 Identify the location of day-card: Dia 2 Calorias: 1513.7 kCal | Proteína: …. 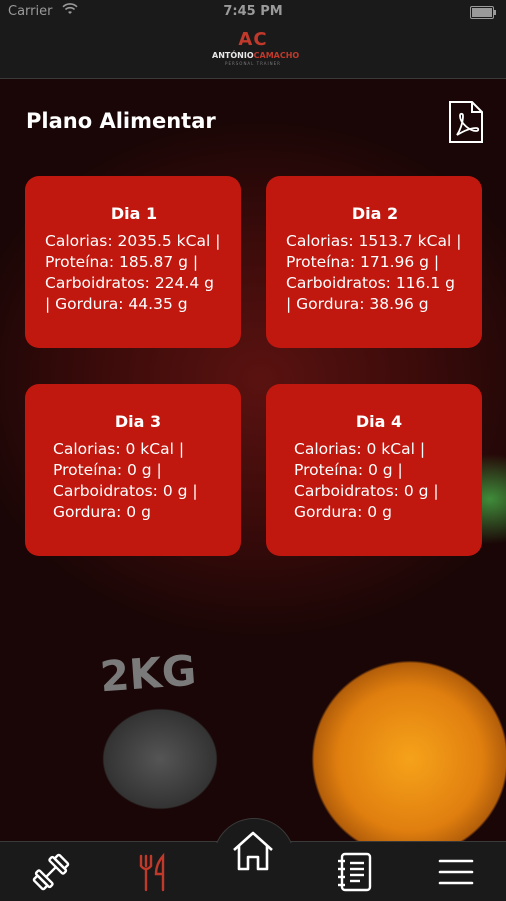
(374, 262).